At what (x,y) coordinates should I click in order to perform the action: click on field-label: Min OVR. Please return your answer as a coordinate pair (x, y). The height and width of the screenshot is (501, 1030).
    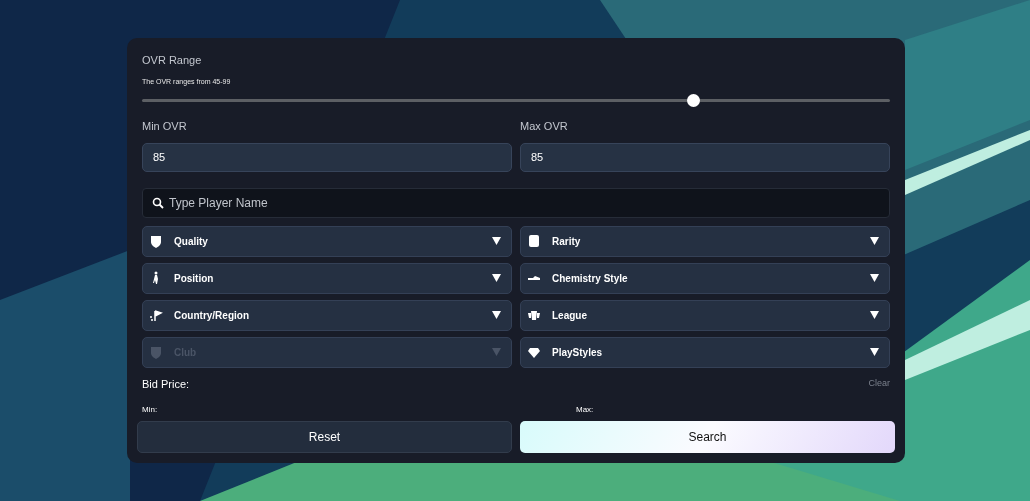
    Looking at the image, I should click on (165, 126).